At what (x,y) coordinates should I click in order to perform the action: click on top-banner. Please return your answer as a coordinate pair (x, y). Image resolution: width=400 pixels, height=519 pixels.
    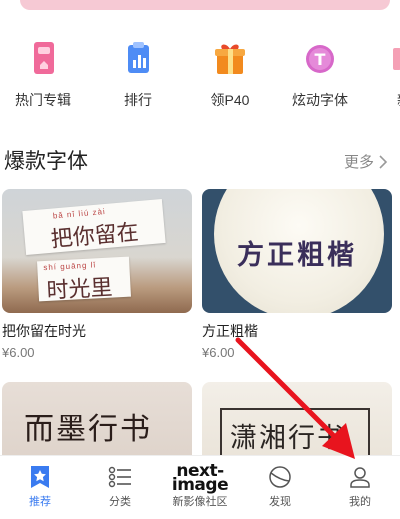
    Looking at the image, I should click on (205, 5).